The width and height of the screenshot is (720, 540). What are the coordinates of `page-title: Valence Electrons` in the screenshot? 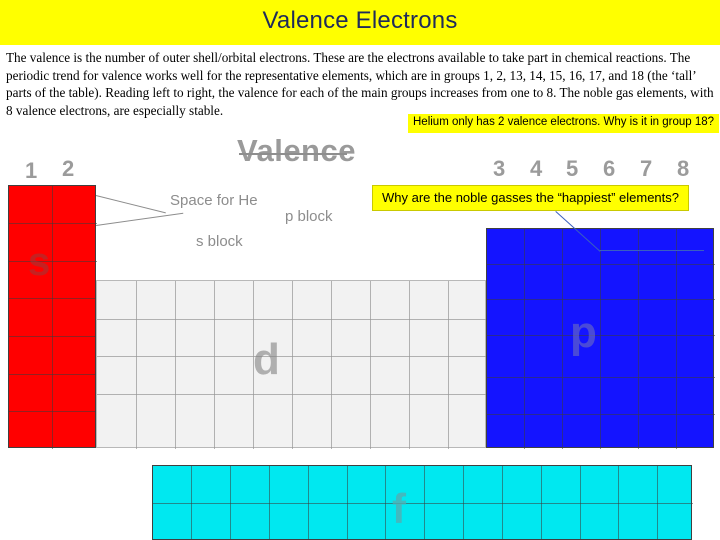 It's located at (360, 20).